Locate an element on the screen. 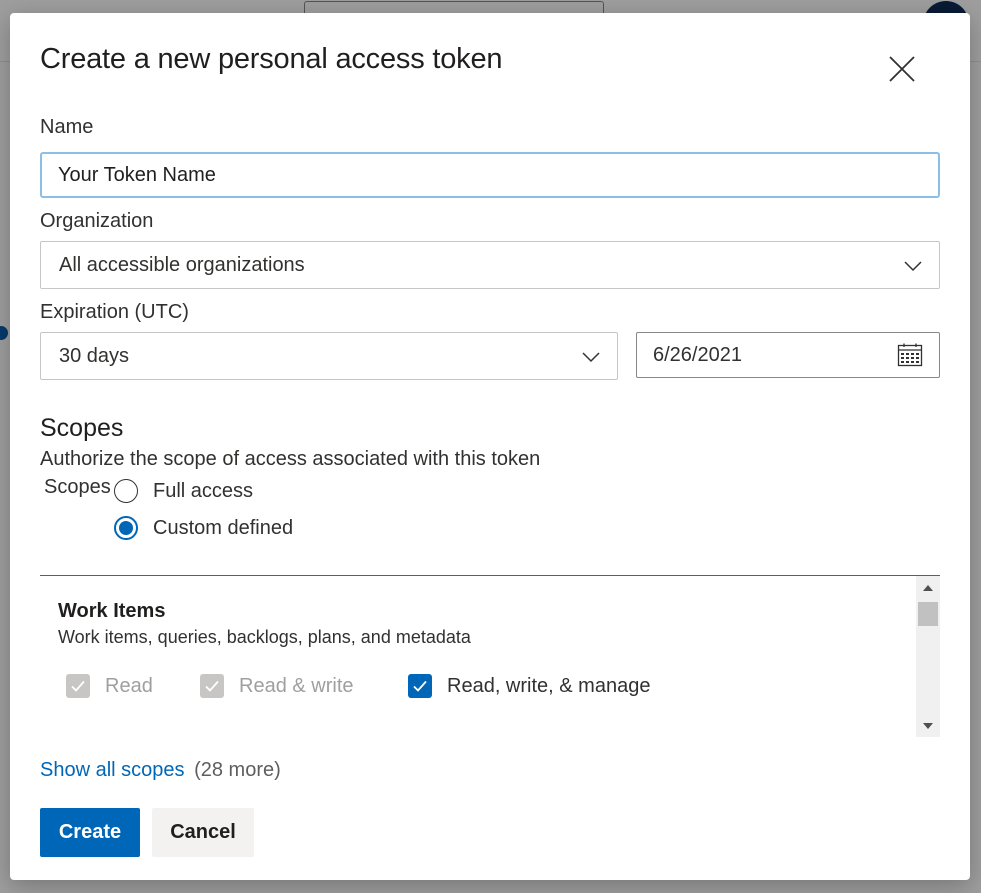 This screenshot has width=981, height=893. scroll-up-arrow-icon is located at coordinates (928, 588).